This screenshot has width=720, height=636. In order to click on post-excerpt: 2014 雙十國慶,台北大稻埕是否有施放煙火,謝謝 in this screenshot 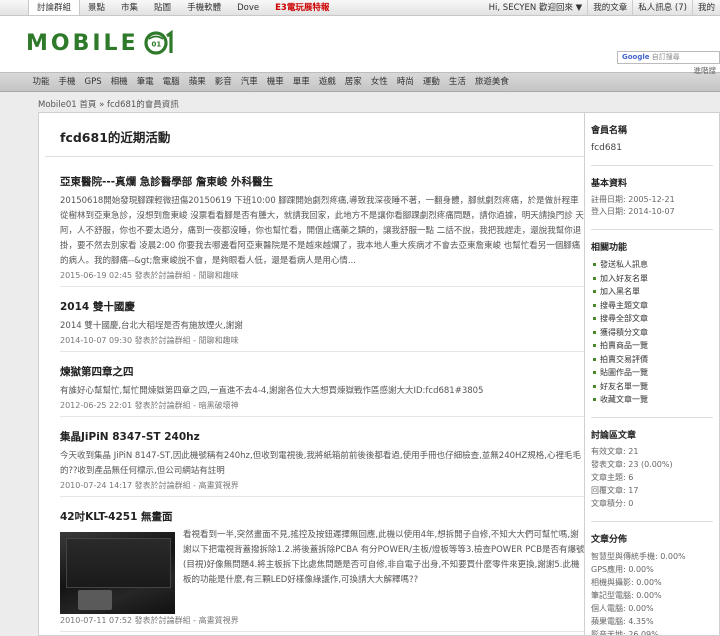, I will do `click(151, 326)`.